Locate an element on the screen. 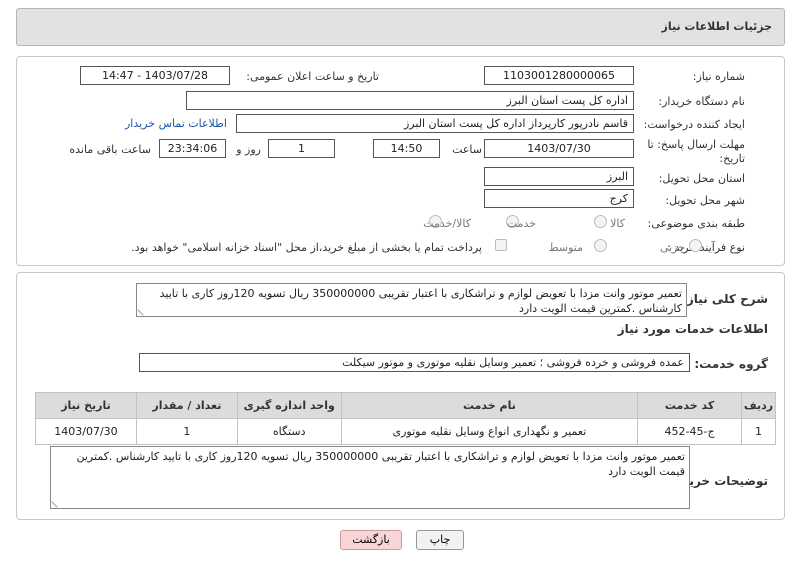  remaining-time-field: 23:34:06 is located at coordinates (192, 148).